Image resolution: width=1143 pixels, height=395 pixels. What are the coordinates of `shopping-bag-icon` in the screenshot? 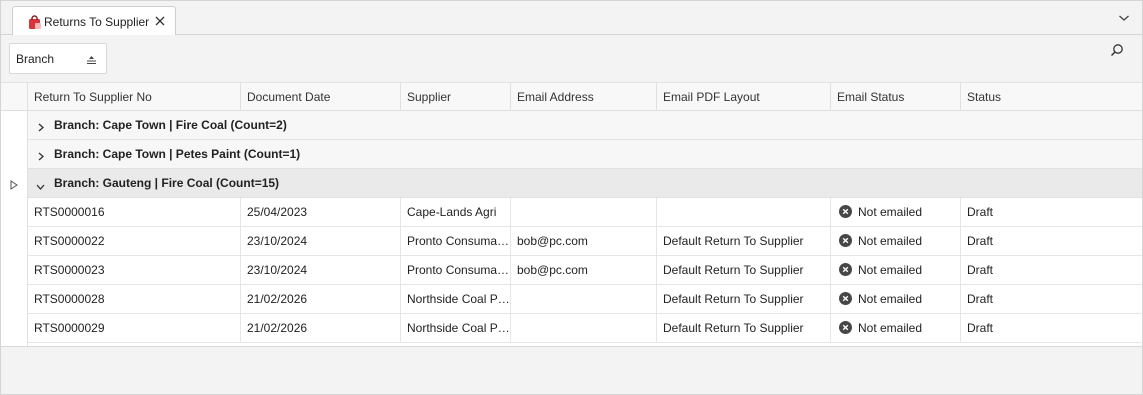 It's located at (34, 22).